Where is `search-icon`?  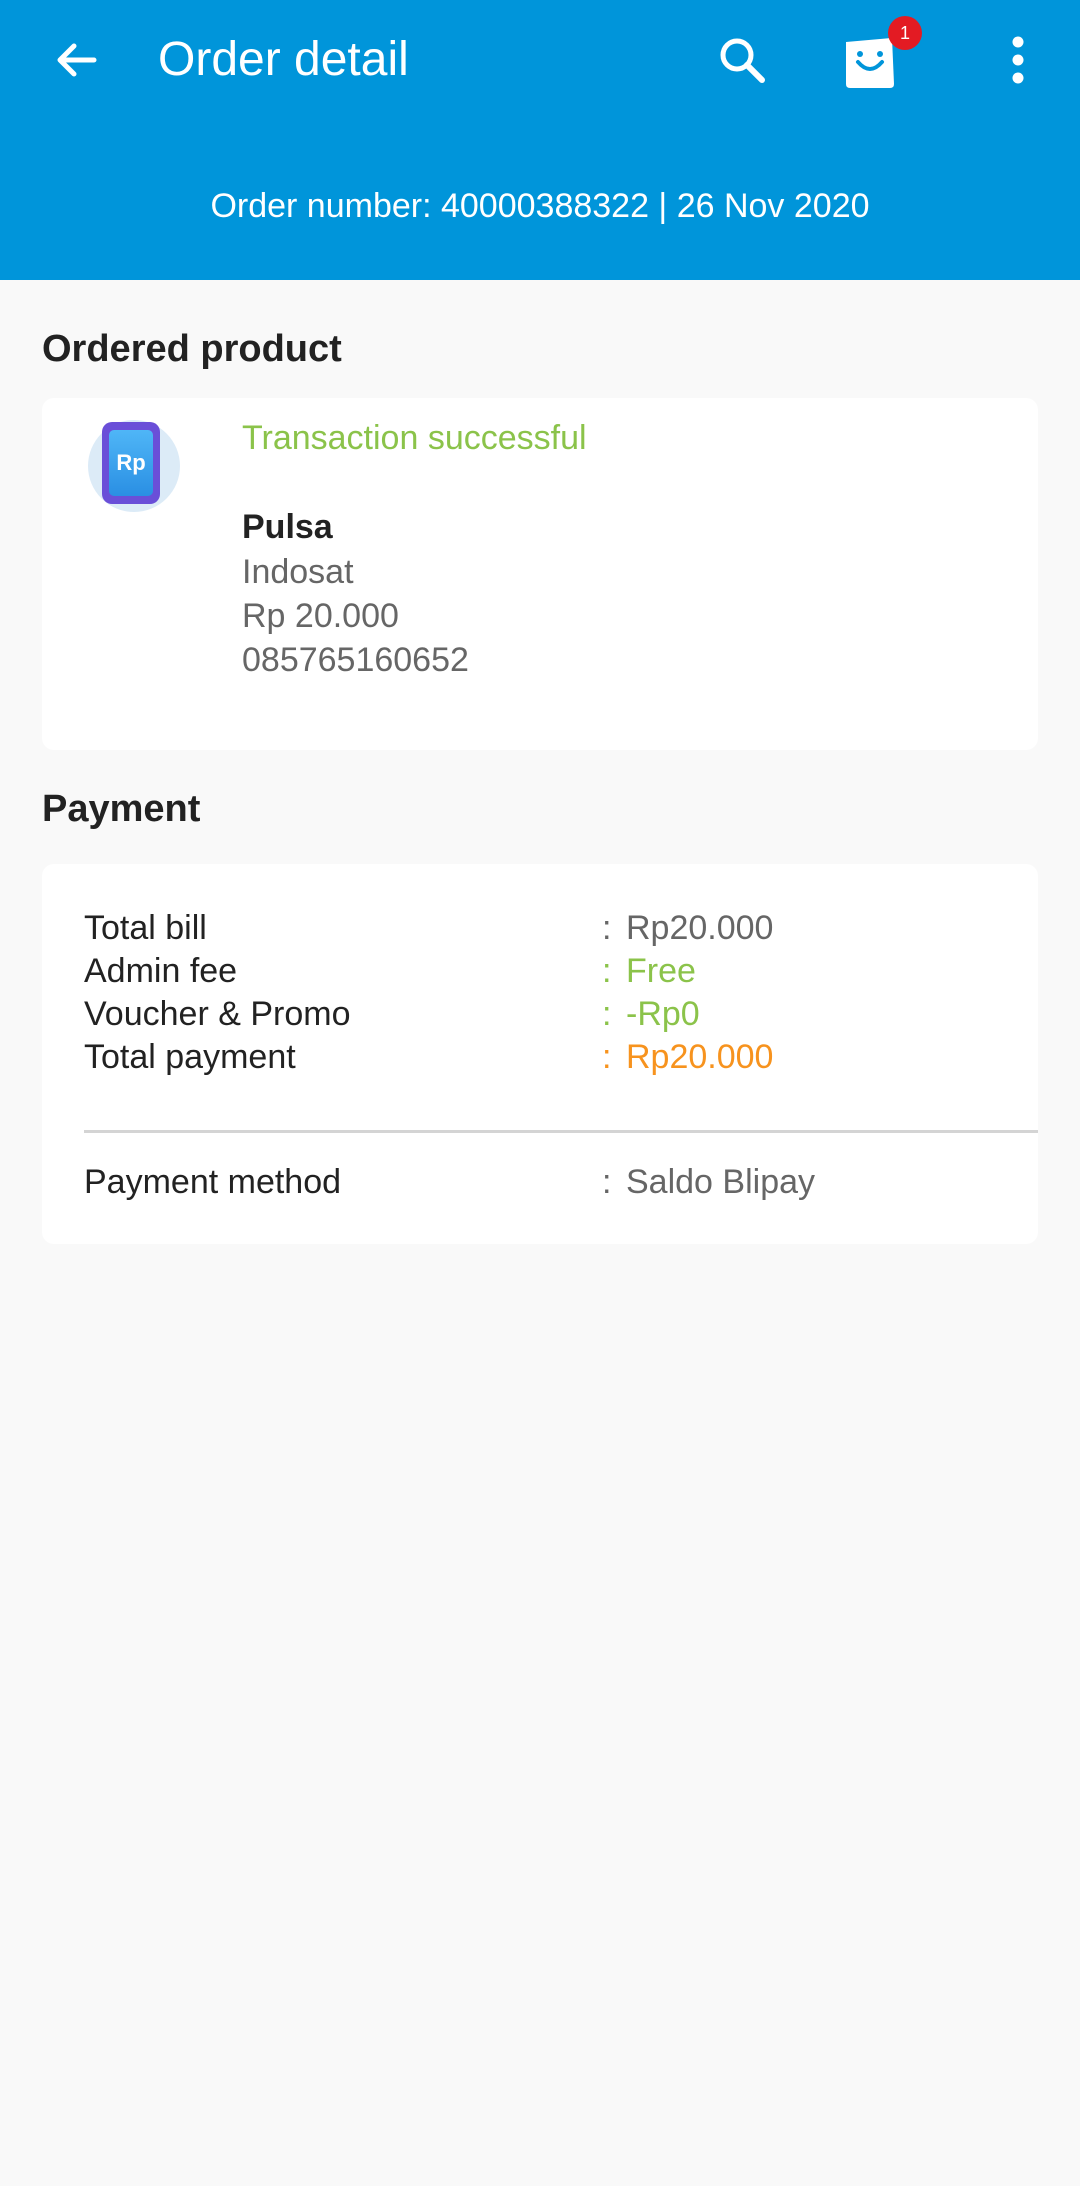 search-icon is located at coordinates (742, 60).